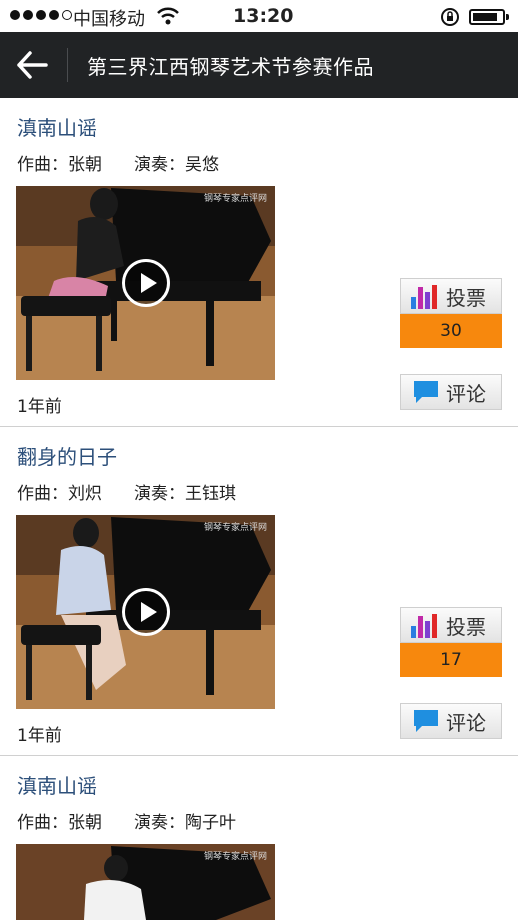  Describe the element at coordinates (451, 660) in the screenshot. I see `vote-count: 17` at that location.